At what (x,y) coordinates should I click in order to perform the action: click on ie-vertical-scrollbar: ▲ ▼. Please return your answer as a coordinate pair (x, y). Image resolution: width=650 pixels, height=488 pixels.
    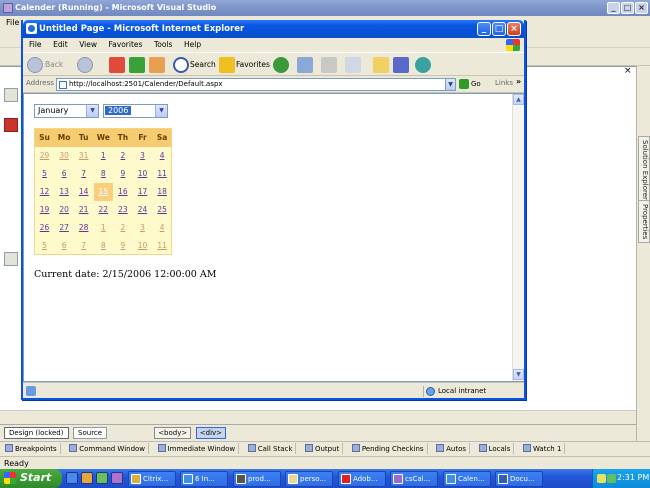
    Looking at the image, I should click on (518, 237).